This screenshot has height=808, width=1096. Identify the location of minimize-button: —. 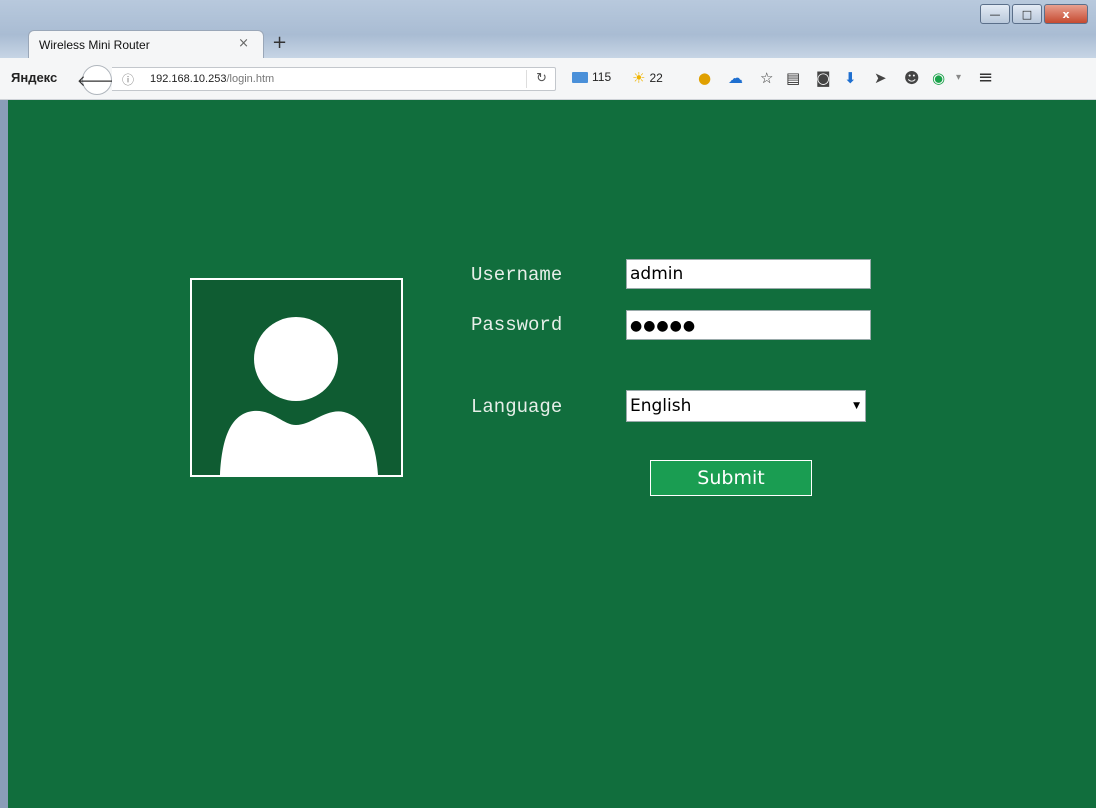
(995, 14).